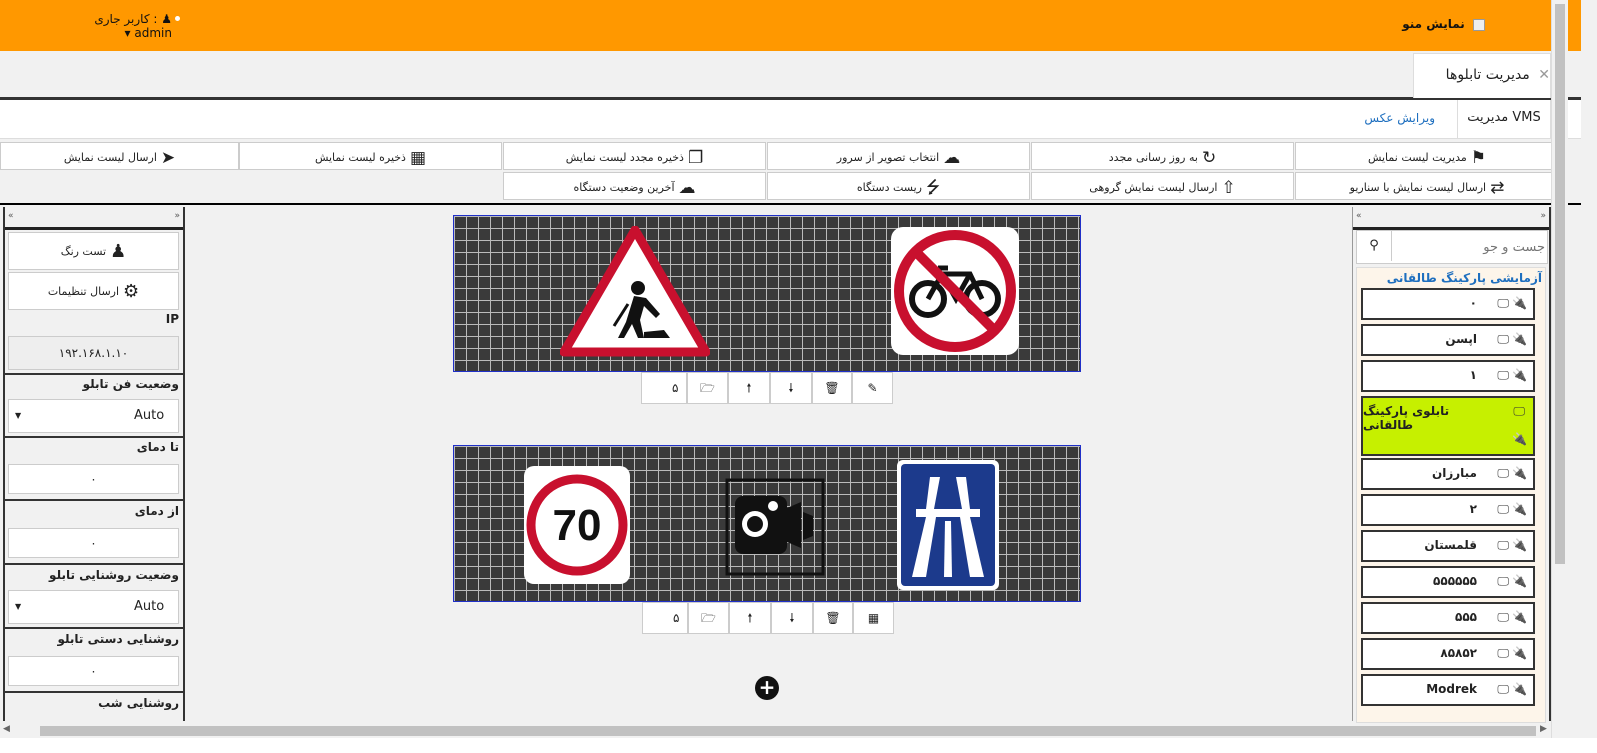 The width and height of the screenshot is (1597, 753). Describe the element at coordinates (1448, 582) in the screenshot. I see `device-item: ۵۵۵۵۵۵ 🖵 🔌` at that location.